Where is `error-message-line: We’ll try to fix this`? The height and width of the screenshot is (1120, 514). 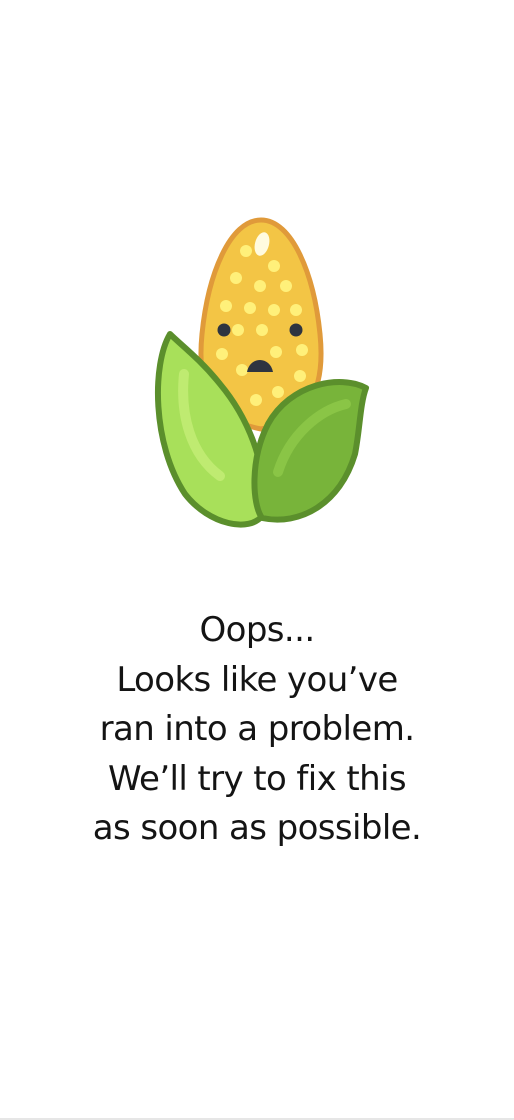 error-message-line: We’ll try to fix this is located at coordinates (257, 778).